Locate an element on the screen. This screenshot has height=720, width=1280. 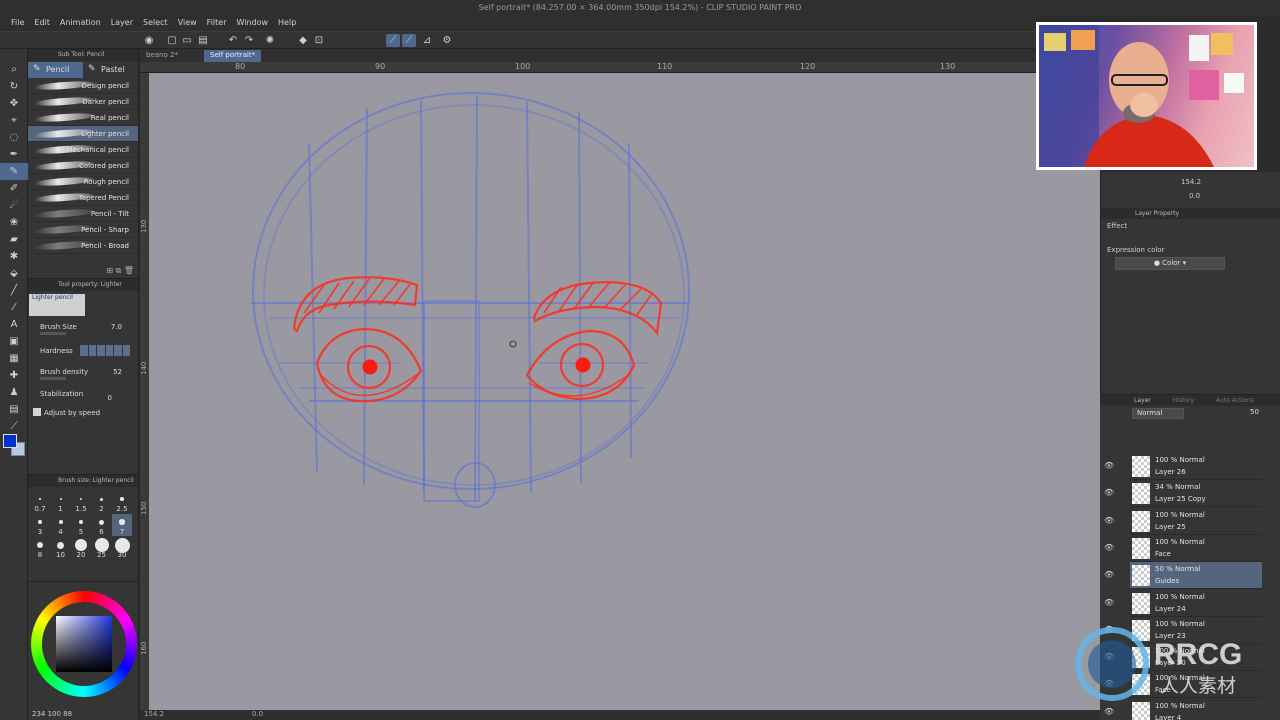
text-icon: A is located at coordinates (14, 324).